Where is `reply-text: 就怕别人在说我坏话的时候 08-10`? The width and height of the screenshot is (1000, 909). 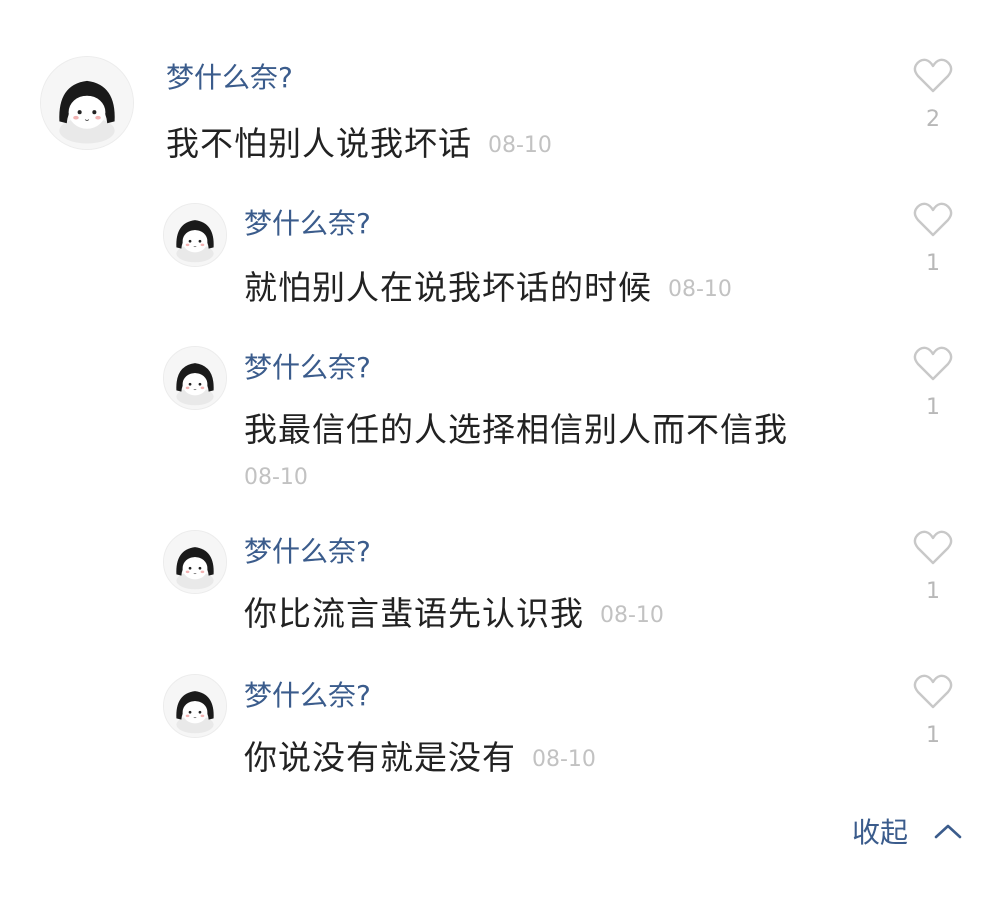
reply-text: 就怕别人在说我坏话的时候 08-10 is located at coordinates (488, 289).